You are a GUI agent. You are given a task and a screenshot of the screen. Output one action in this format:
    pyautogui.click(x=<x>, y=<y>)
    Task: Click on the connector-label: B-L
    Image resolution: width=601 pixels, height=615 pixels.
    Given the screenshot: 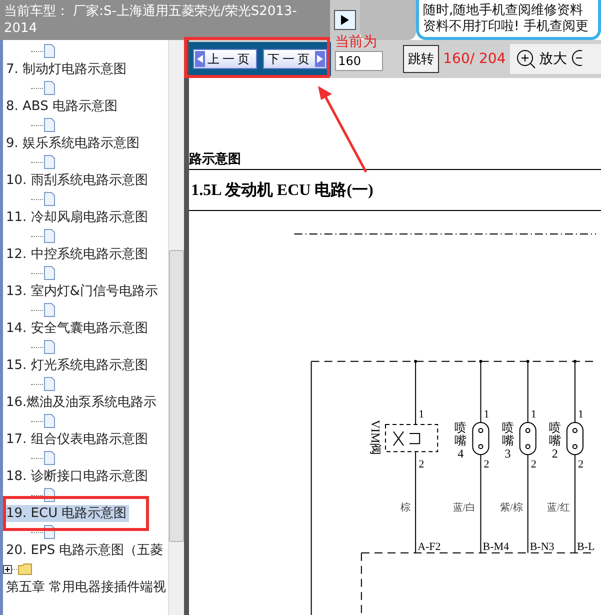 What is the action you would take?
    pyautogui.click(x=586, y=546)
    